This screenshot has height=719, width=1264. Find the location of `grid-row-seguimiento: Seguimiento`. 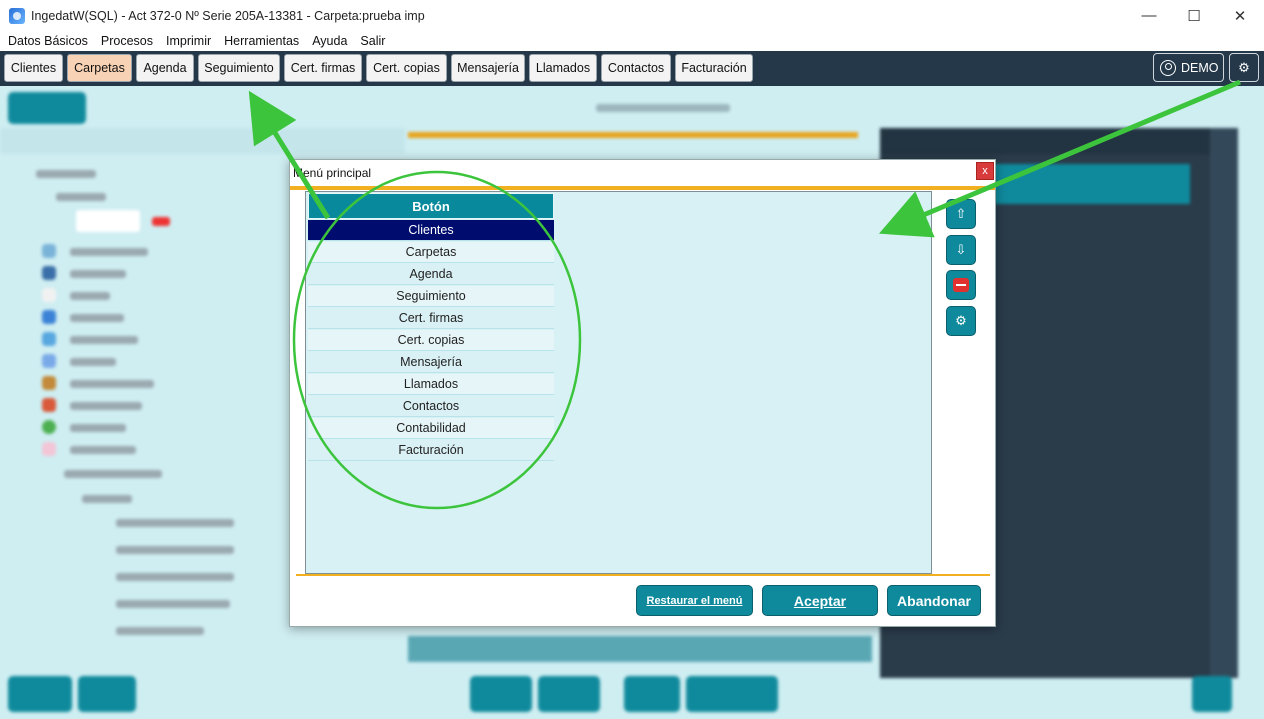

grid-row-seguimiento: Seguimiento is located at coordinates (431, 296).